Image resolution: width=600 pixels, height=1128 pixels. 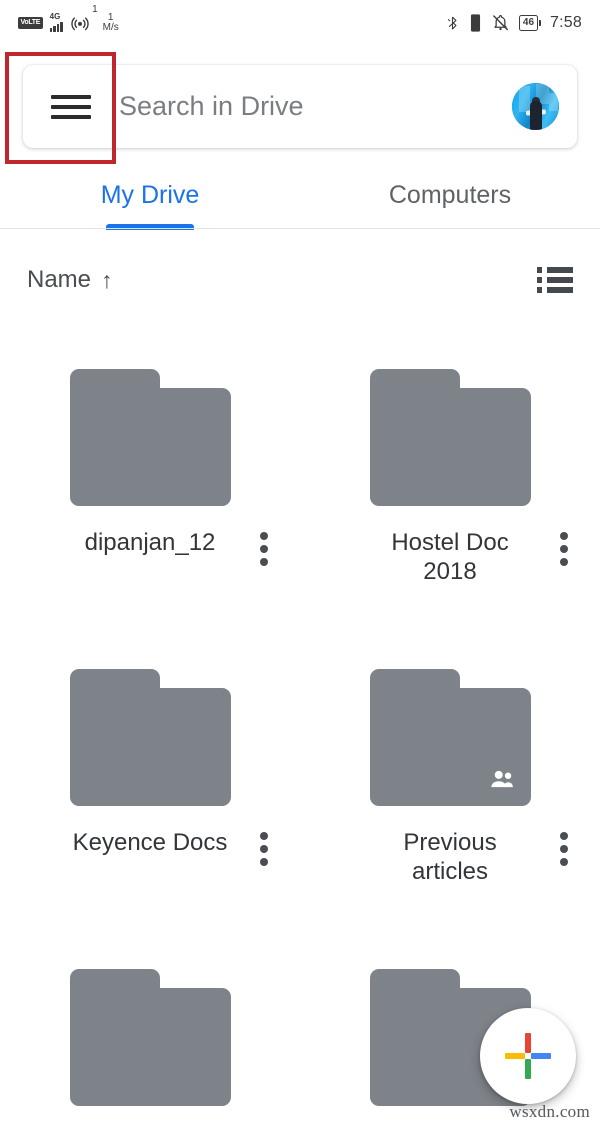 What do you see at coordinates (300, 280) in the screenshot?
I see `sort-row: Name ↑` at bounding box center [300, 280].